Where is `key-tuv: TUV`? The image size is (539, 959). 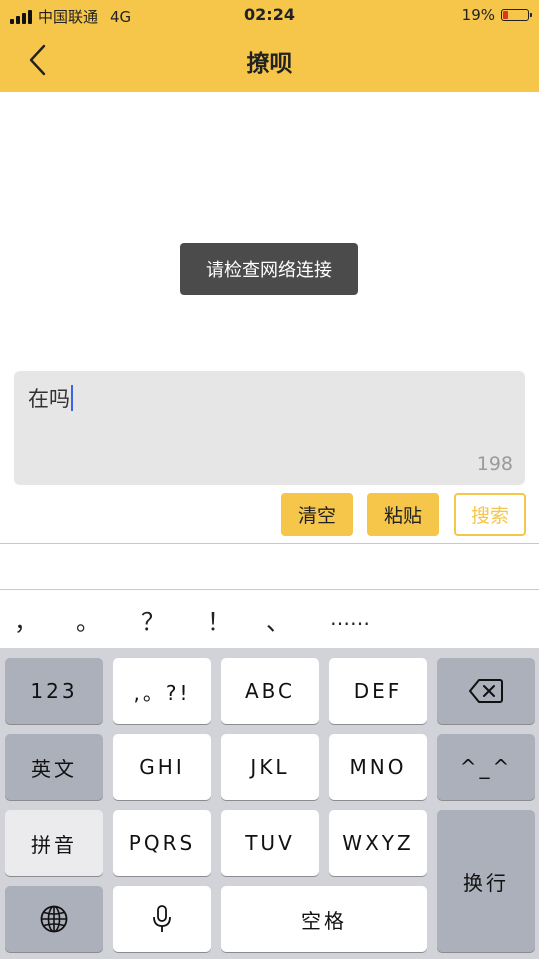 key-tuv: TUV is located at coordinates (270, 843).